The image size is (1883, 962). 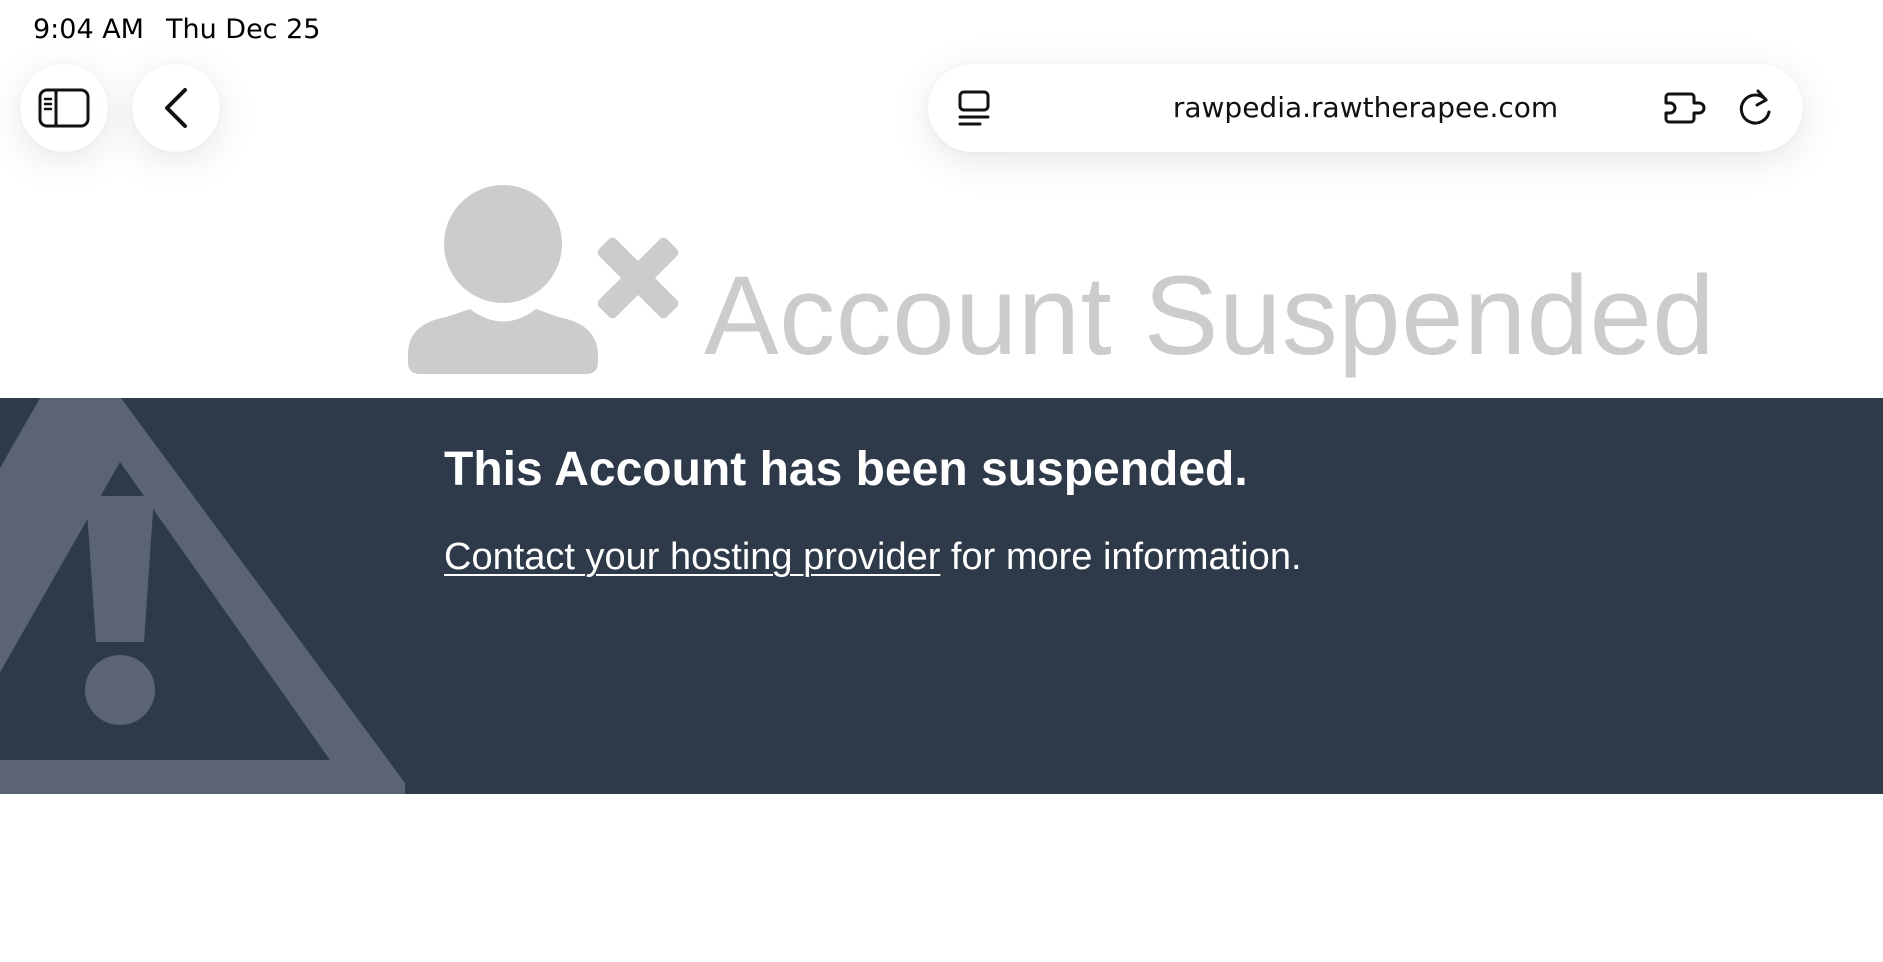 What do you see at coordinates (1121, 557) in the screenshot?
I see `contact-message-suffix: for more information.` at bounding box center [1121, 557].